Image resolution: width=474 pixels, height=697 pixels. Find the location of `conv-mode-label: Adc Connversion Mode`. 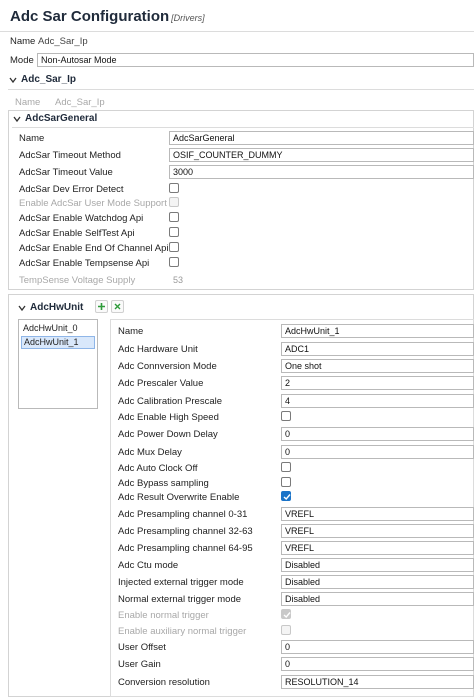

conv-mode-label: Adc Connversion Mode is located at coordinates (167, 366).